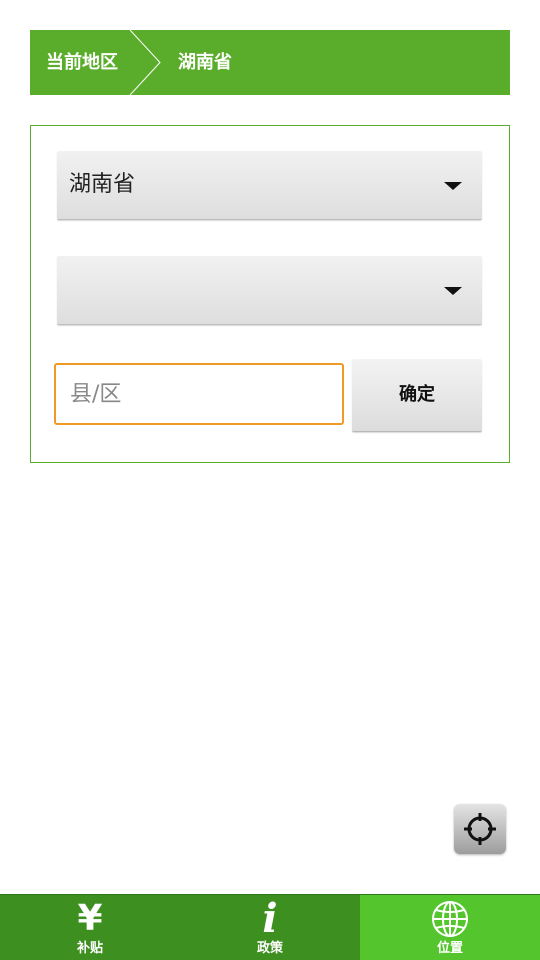 The height and width of the screenshot is (960, 540). What do you see at coordinates (82, 62) in the screenshot?
I see `breadcrumb-current-label: 当前地区` at bounding box center [82, 62].